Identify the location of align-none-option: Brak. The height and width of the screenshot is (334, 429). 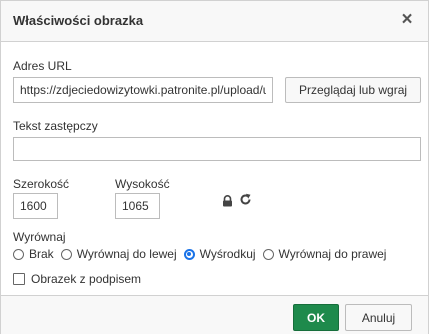
(33, 254).